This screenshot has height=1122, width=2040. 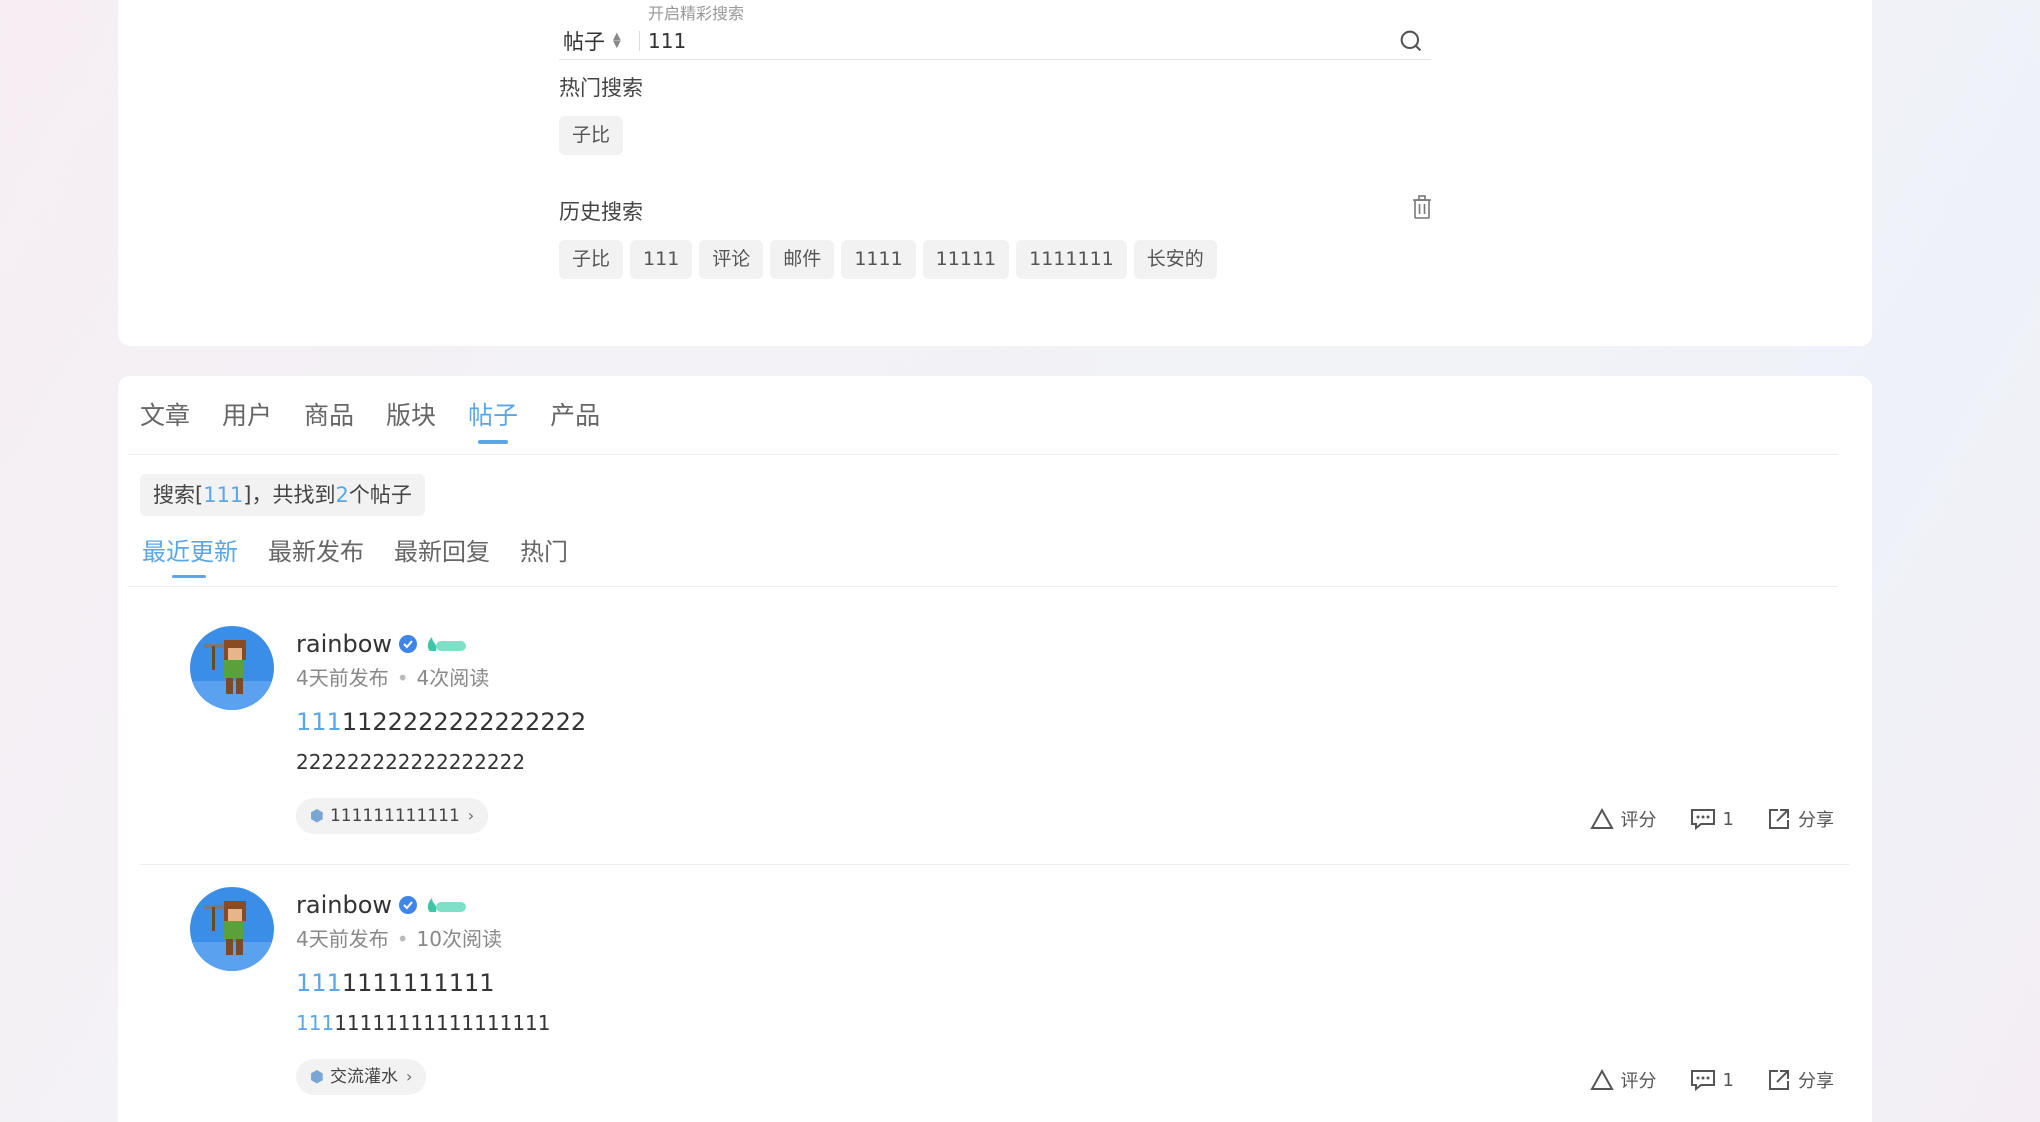 What do you see at coordinates (878, 259) in the screenshot?
I see `history-chip: 1111` at bounding box center [878, 259].